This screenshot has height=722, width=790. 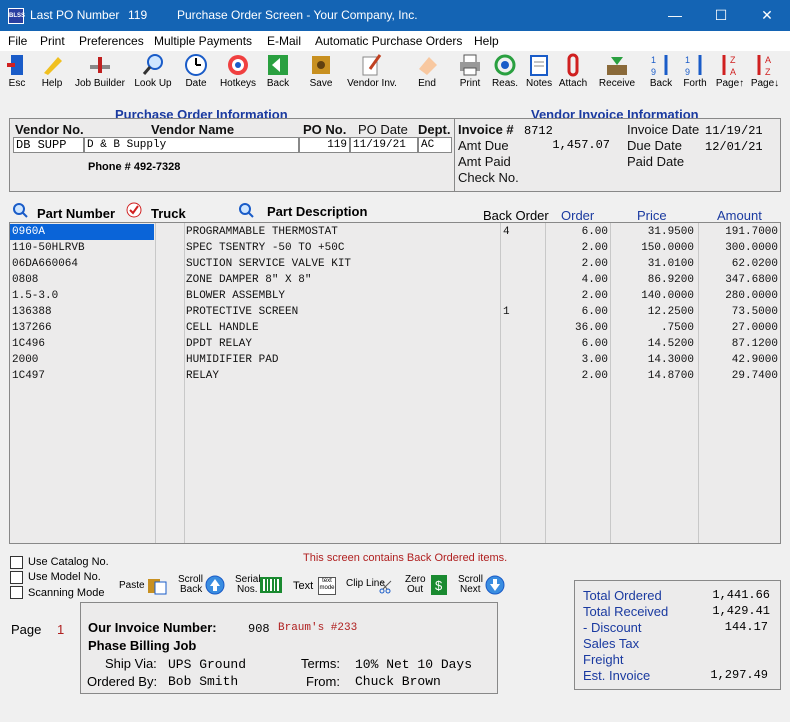 I want to click on order-qty-cell: 4.00, so click(x=577, y=280).